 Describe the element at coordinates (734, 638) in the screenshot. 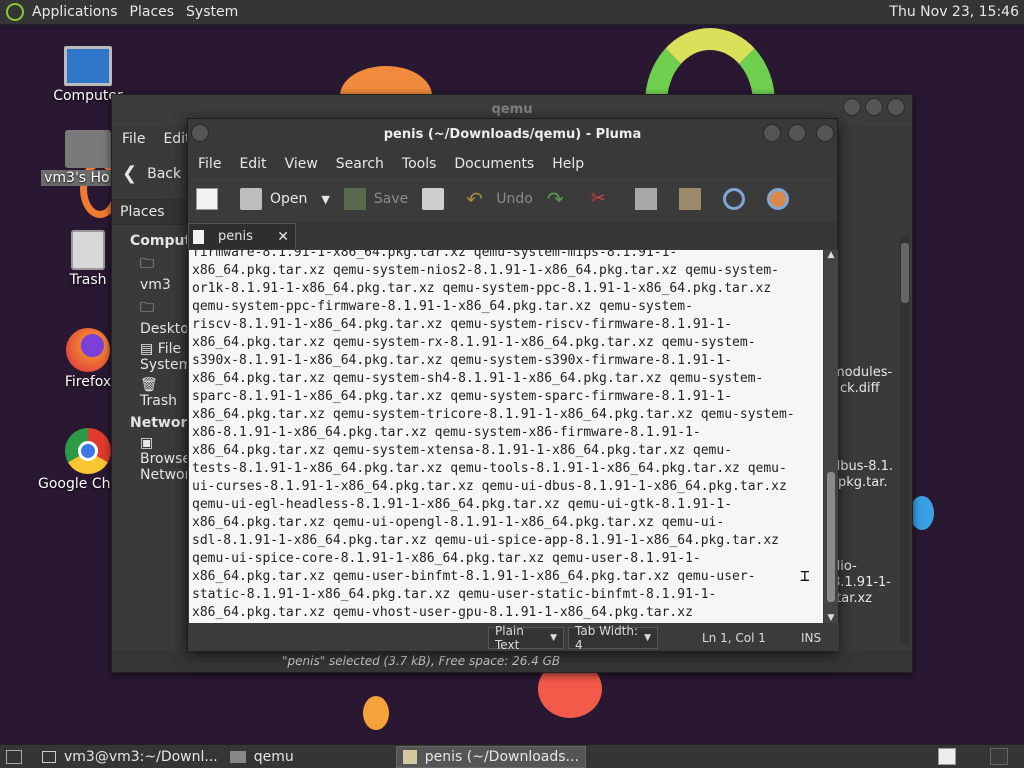

I see `cursor-position: Ln 1, Col 1` at that location.